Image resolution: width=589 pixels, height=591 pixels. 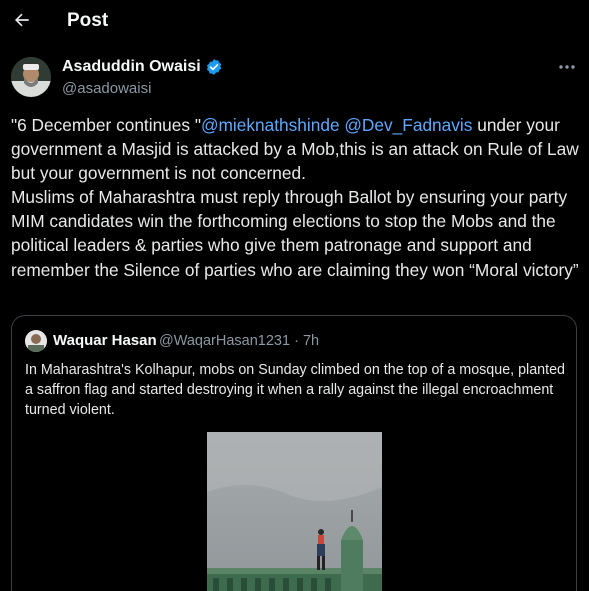 I want to click on page-title: Post, so click(x=88, y=20).